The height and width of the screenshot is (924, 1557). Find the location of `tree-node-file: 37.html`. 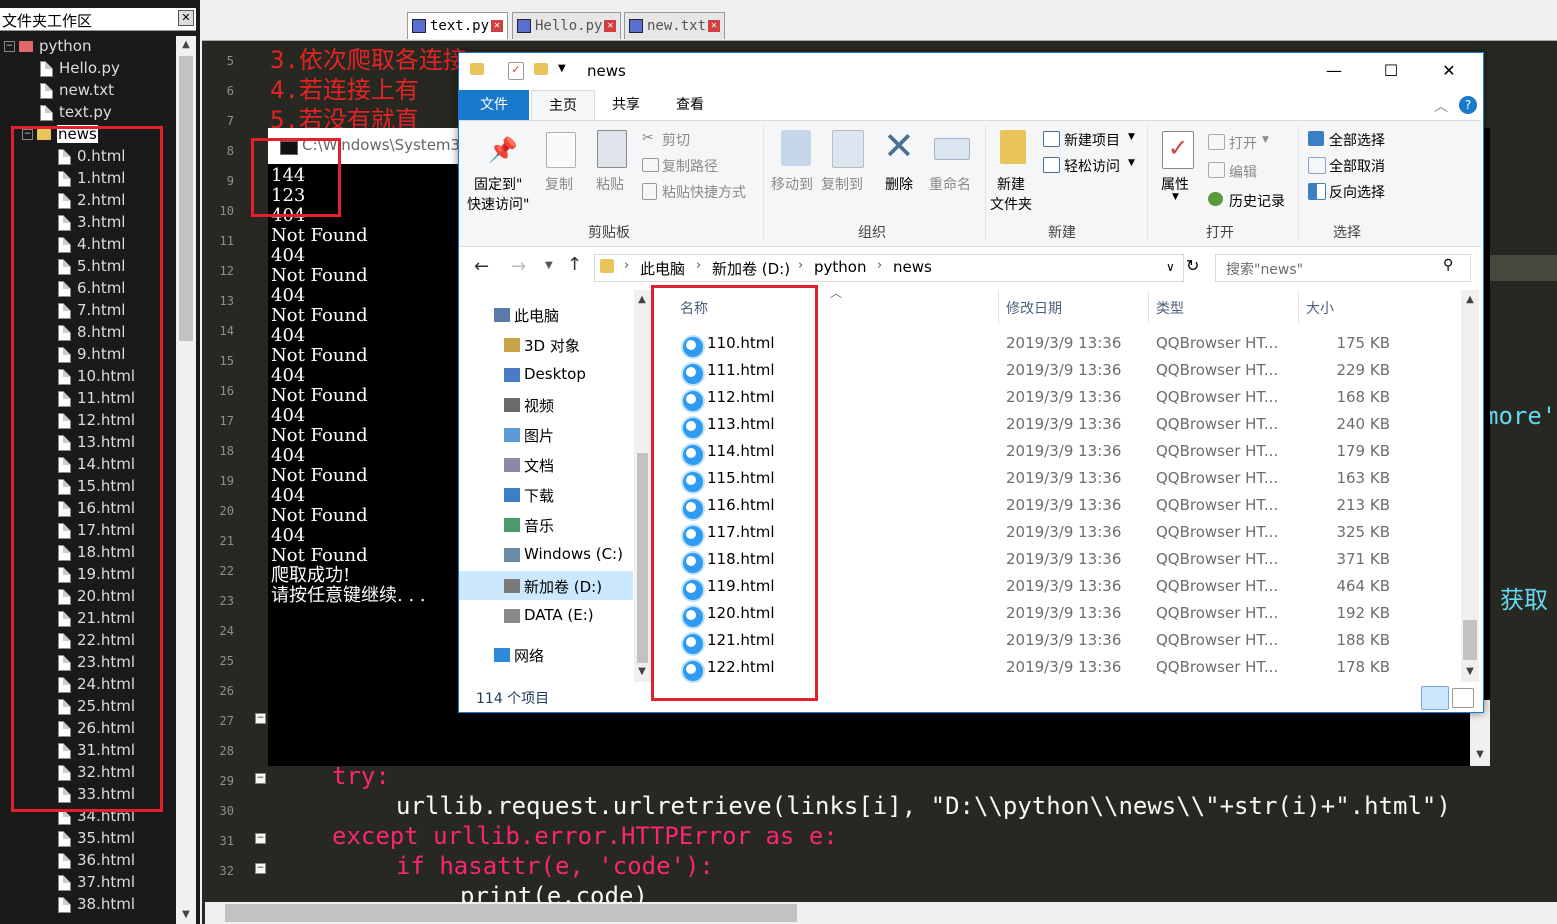

tree-node-file: 37.html is located at coordinates (96, 882).